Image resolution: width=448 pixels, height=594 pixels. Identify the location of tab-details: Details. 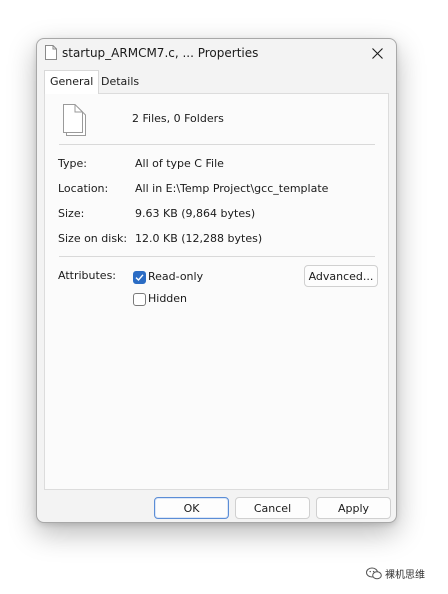
(120, 82).